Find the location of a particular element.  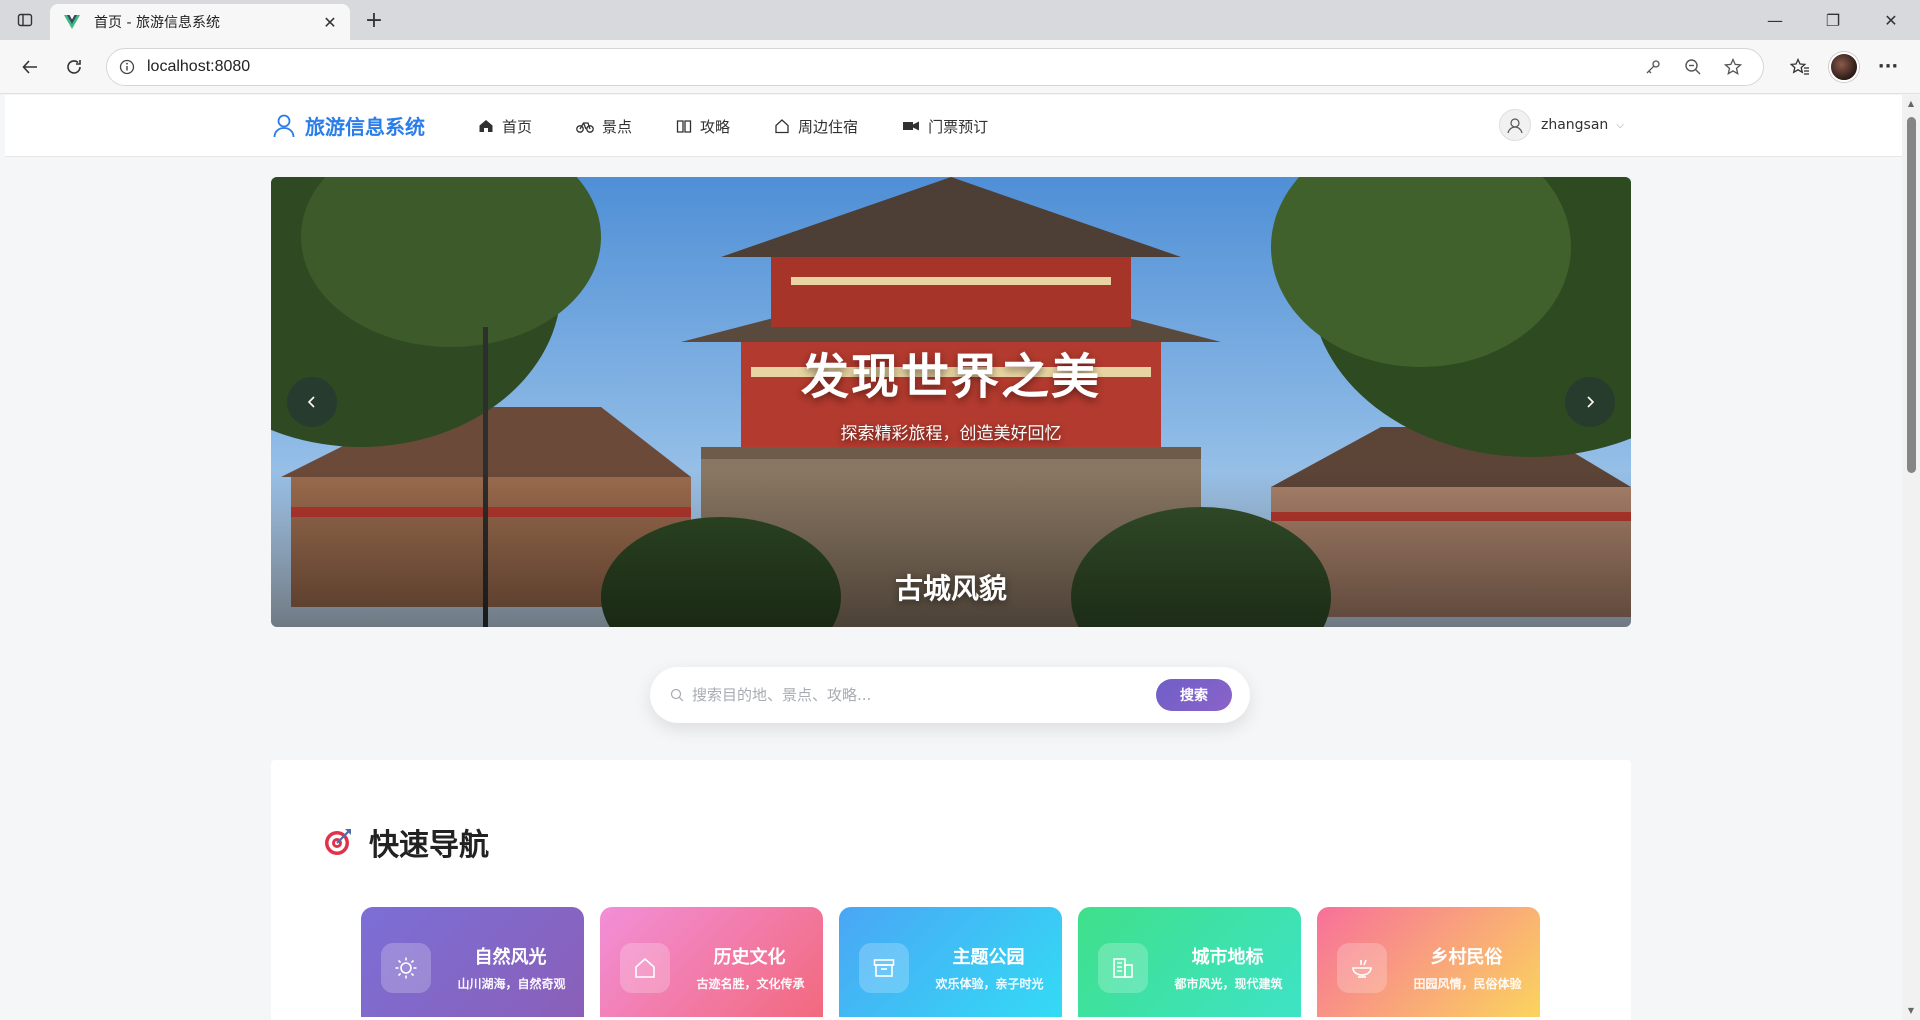

chevron-right-icon is located at coordinates (1591, 402).